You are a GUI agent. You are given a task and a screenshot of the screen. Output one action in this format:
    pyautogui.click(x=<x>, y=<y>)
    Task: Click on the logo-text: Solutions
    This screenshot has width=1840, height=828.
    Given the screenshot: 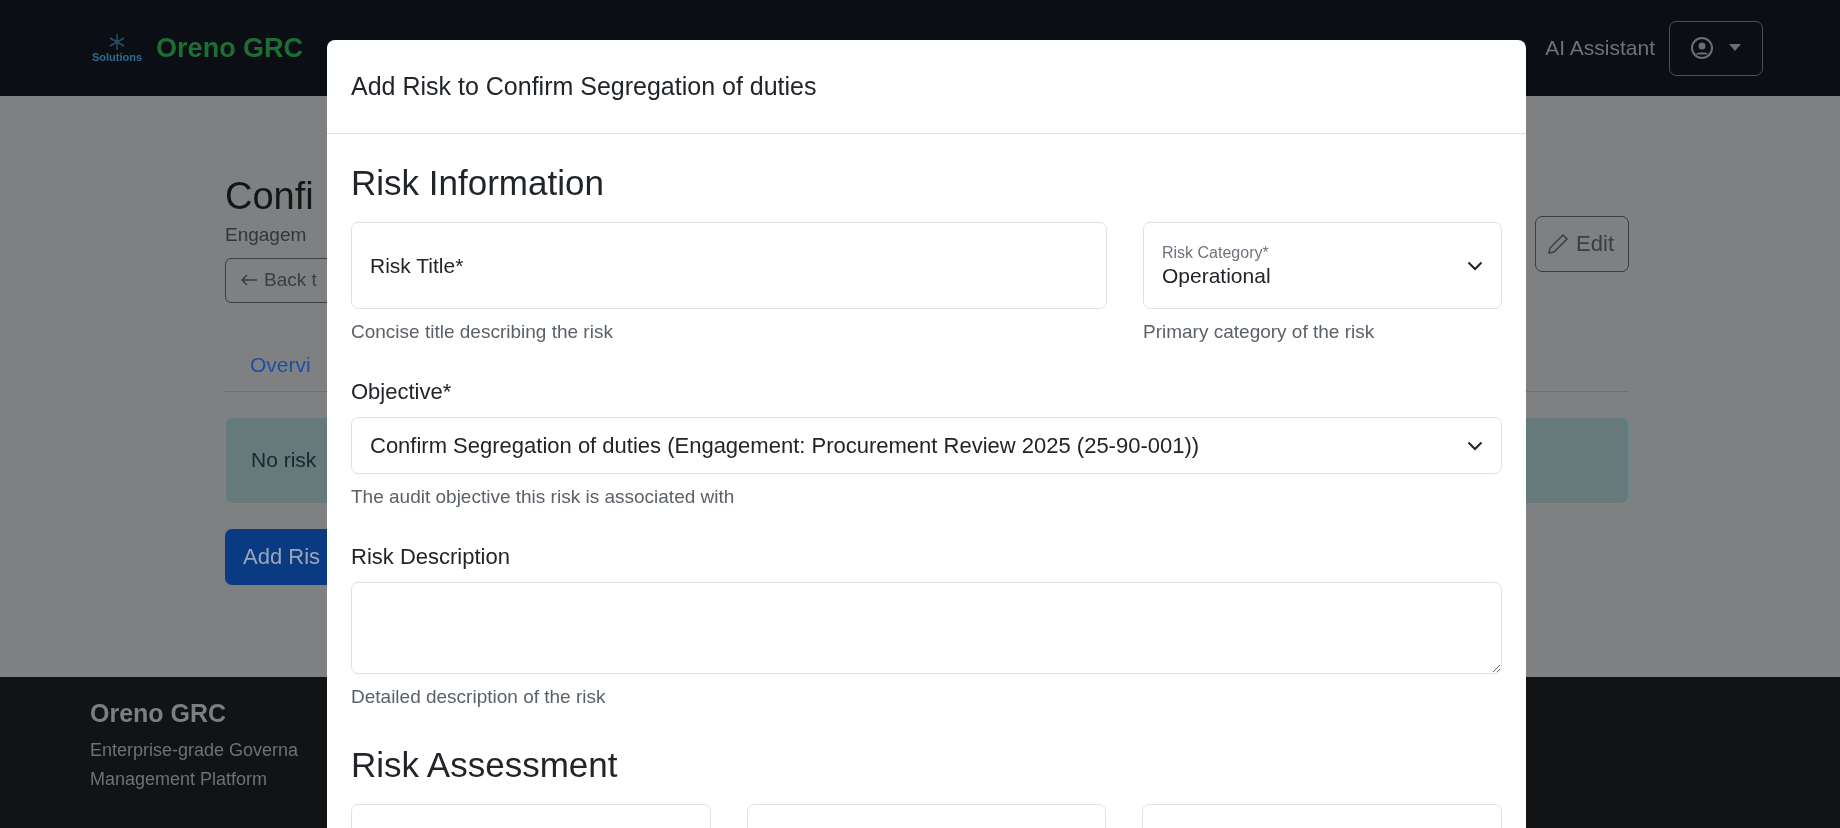 What is the action you would take?
    pyautogui.click(x=117, y=57)
    